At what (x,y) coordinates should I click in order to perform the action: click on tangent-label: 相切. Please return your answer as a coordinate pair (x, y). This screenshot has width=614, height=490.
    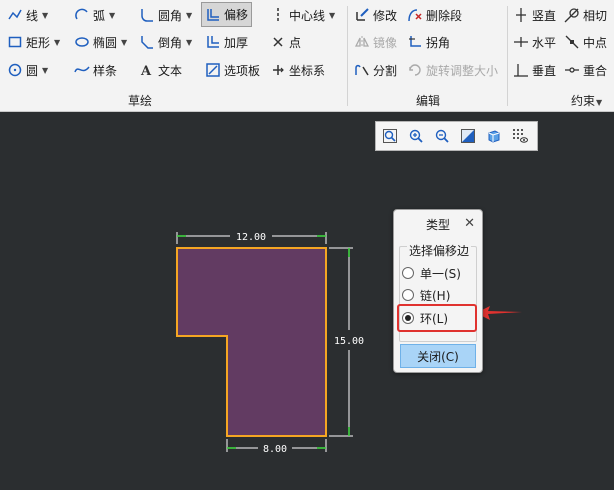
    Looking at the image, I should click on (595, 15).